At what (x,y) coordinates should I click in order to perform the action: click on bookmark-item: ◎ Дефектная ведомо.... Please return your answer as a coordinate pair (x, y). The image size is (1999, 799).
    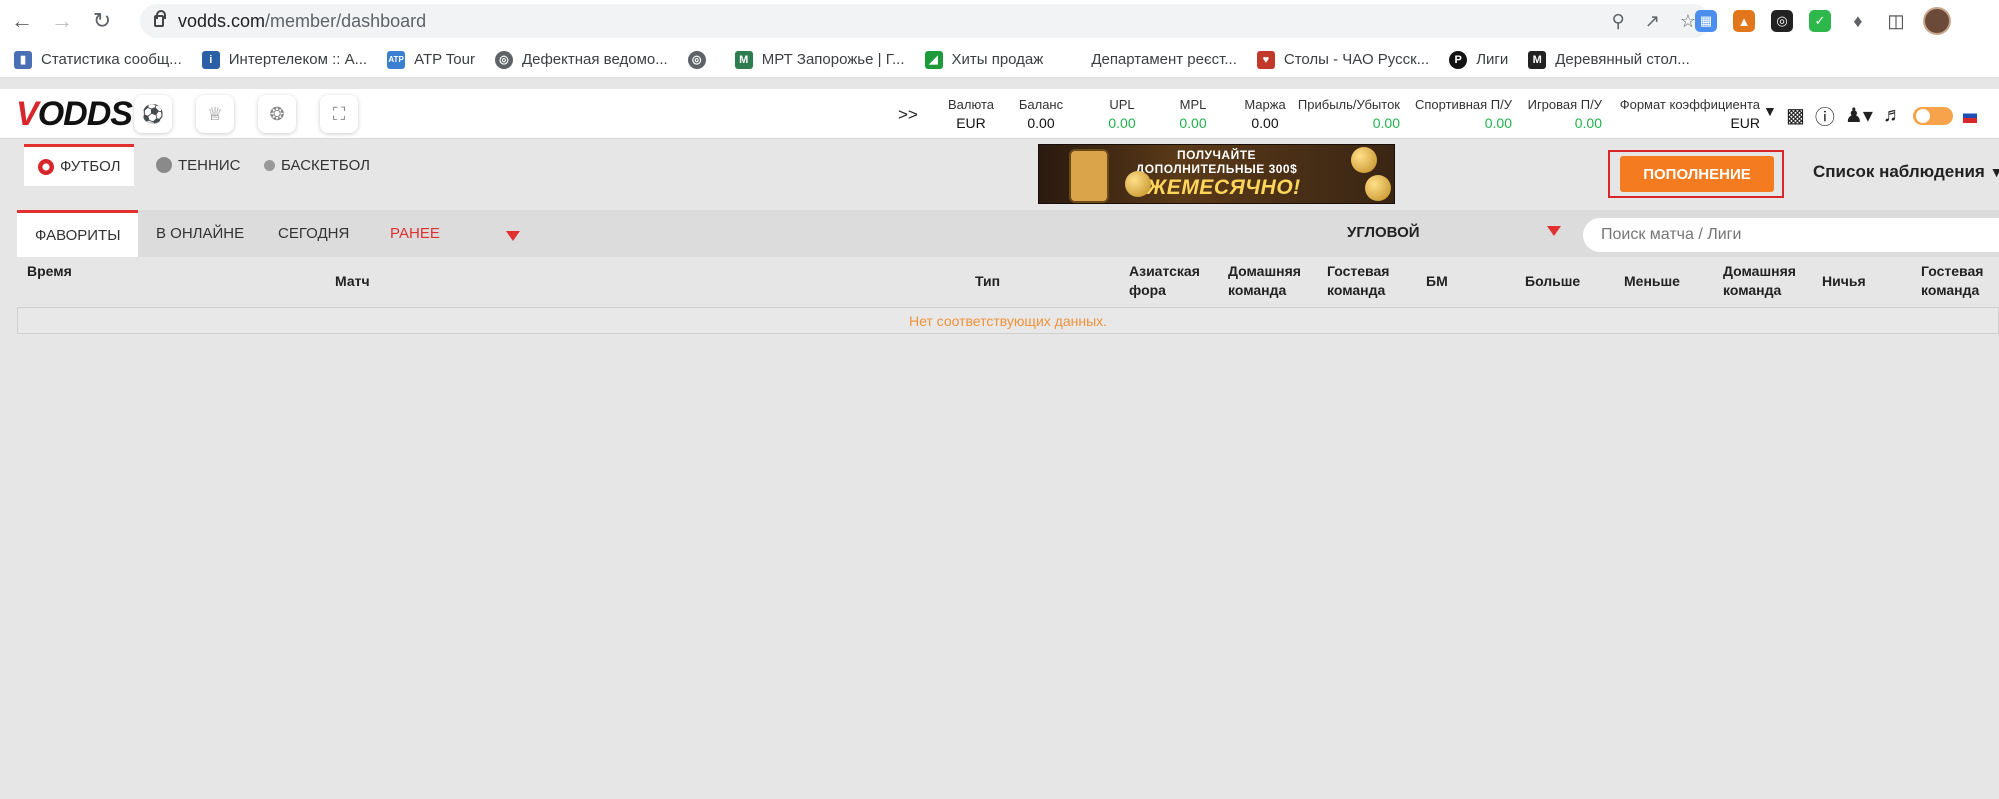
    Looking at the image, I should click on (581, 59).